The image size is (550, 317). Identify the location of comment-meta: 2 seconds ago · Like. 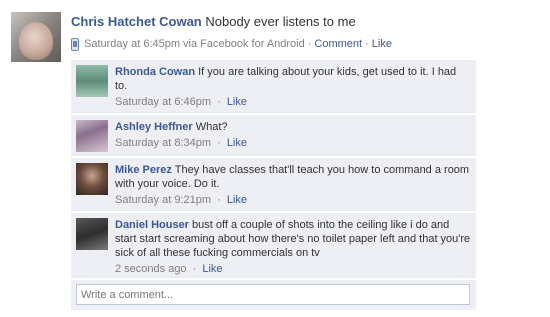
(293, 269).